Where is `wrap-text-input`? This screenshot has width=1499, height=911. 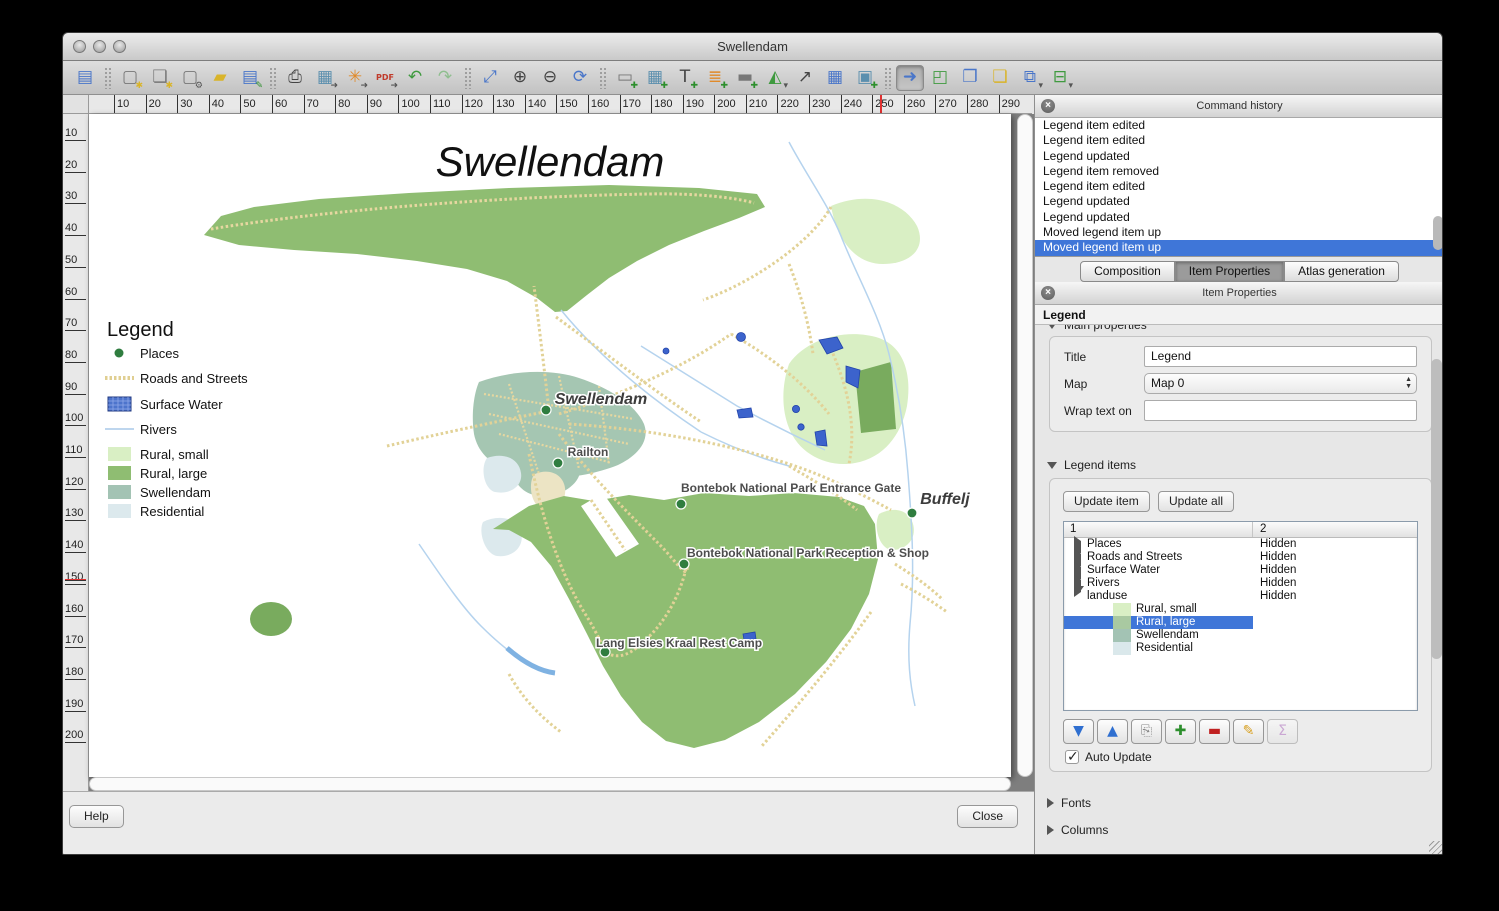
wrap-text-input is located at coordinates (1280, 410).